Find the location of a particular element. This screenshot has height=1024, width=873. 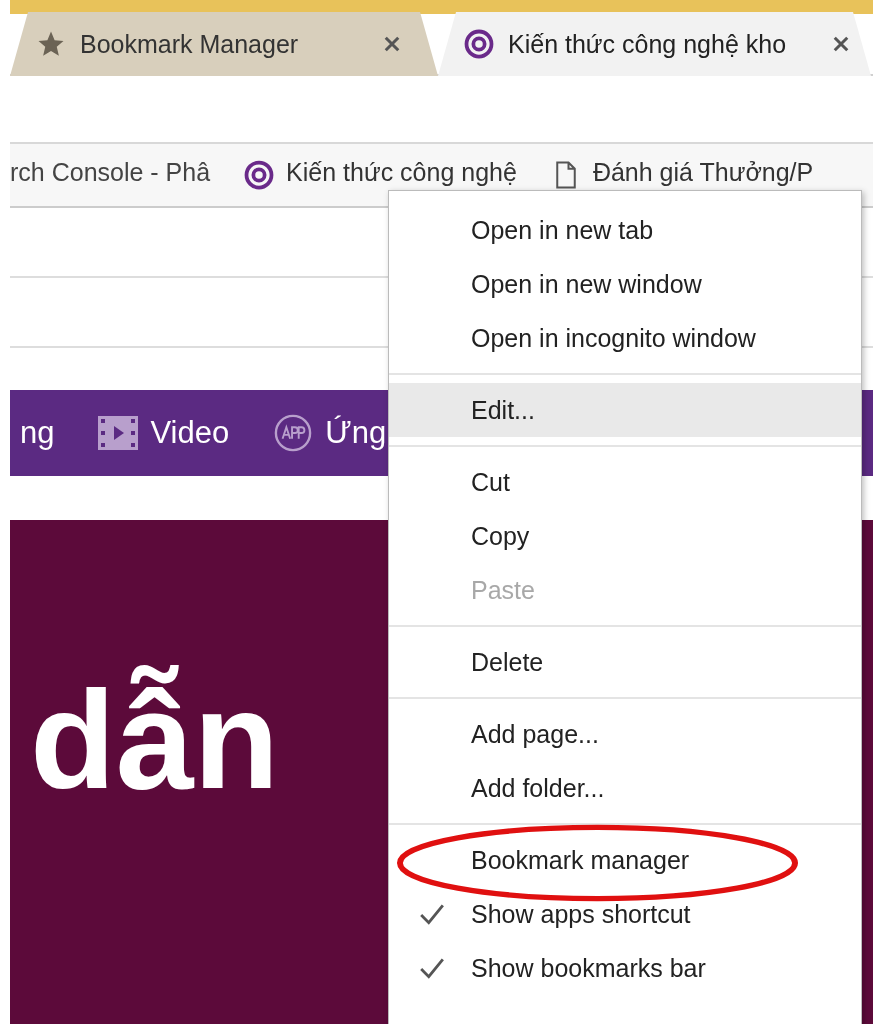

browser-tab: Bookmark Manager is located at coordinates (224, 44).